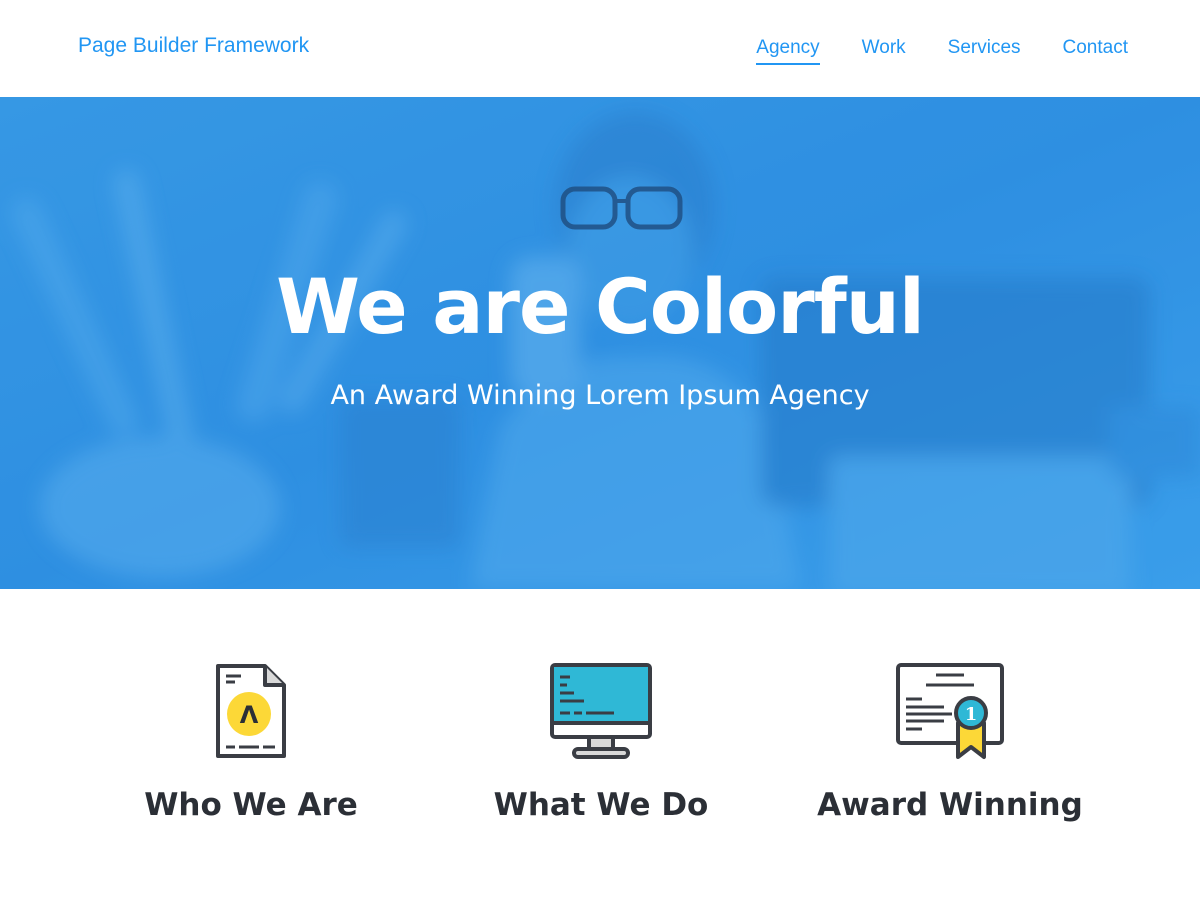  I want to click on hero-subtitle: An Award Winning Lorem Ipsum Agency, so click(600, 395).